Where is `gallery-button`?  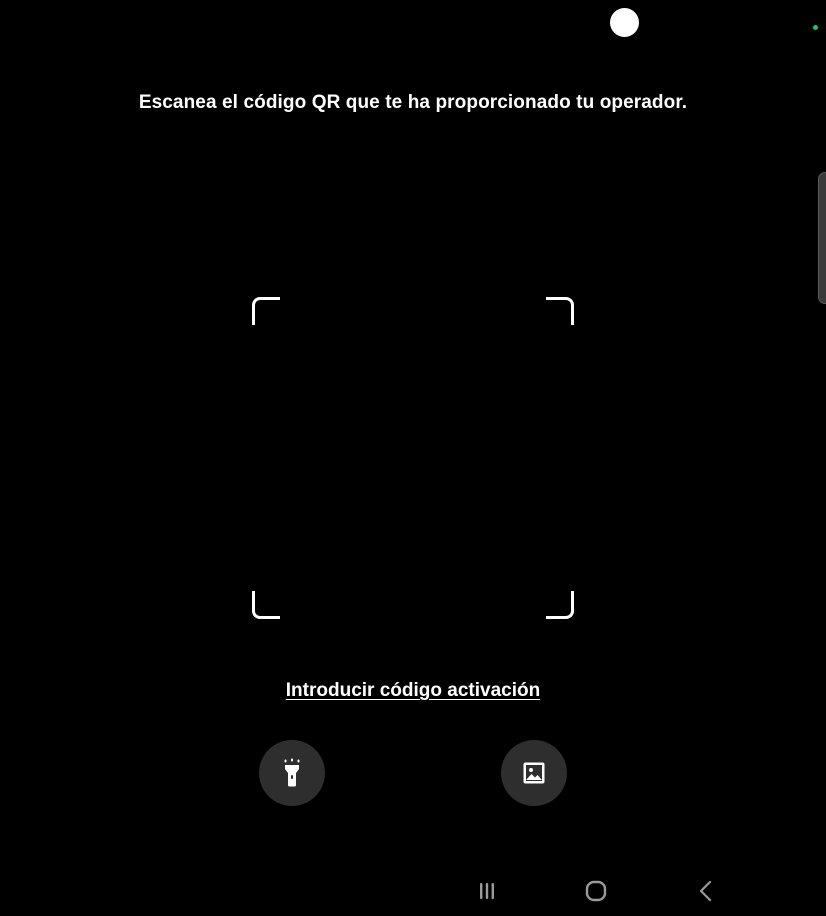 gallery-button is located at coordinates (534, 773).